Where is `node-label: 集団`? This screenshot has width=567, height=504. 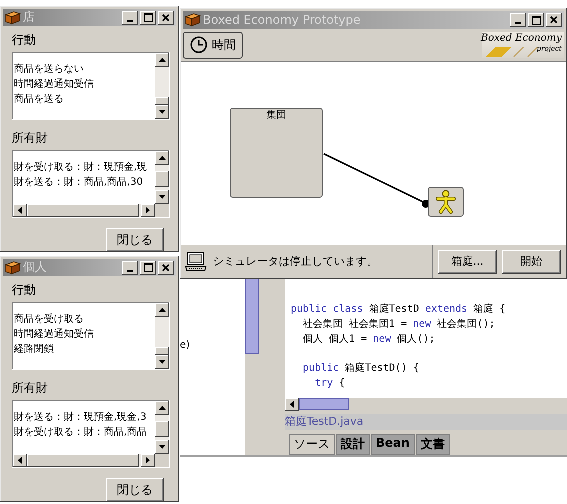
node-label: 集団 is located at coordinates (276, 115).